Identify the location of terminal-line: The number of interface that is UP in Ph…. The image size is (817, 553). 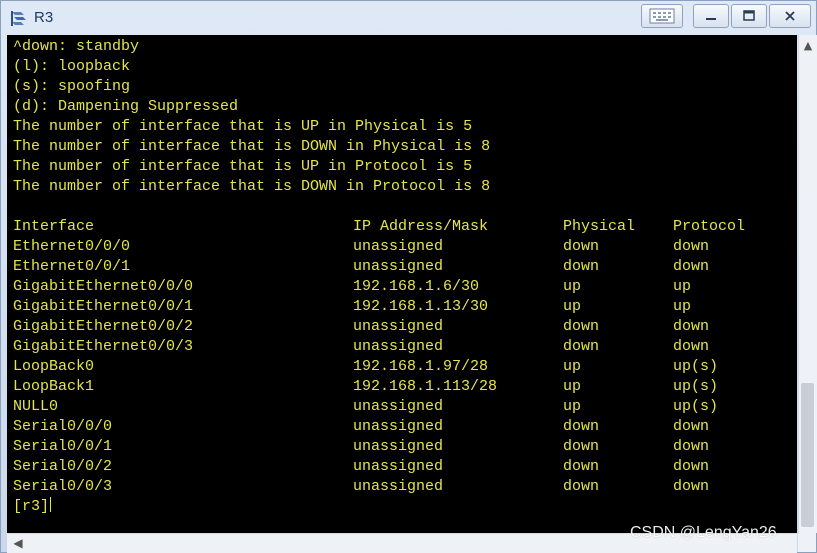
(243, 126).